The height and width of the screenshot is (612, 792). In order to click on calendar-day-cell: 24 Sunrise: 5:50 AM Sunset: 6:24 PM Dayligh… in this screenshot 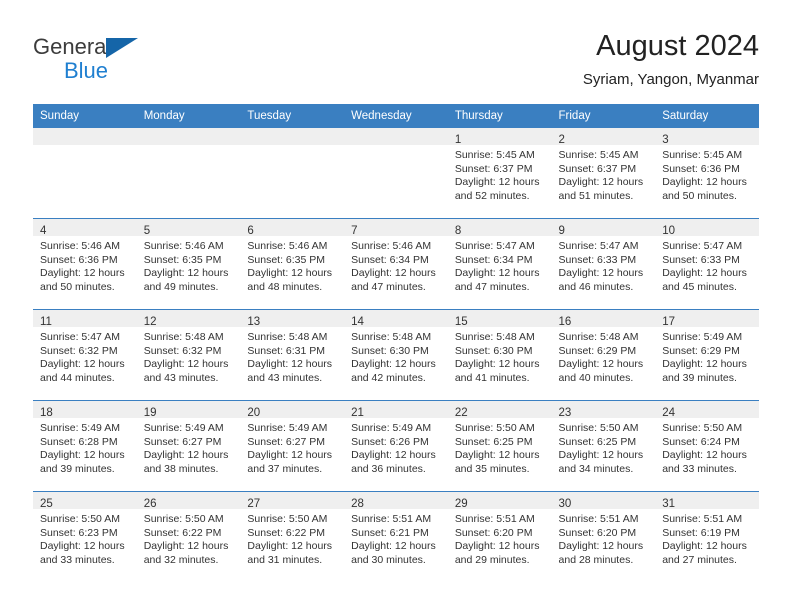, I will do `click(707, 446)`.